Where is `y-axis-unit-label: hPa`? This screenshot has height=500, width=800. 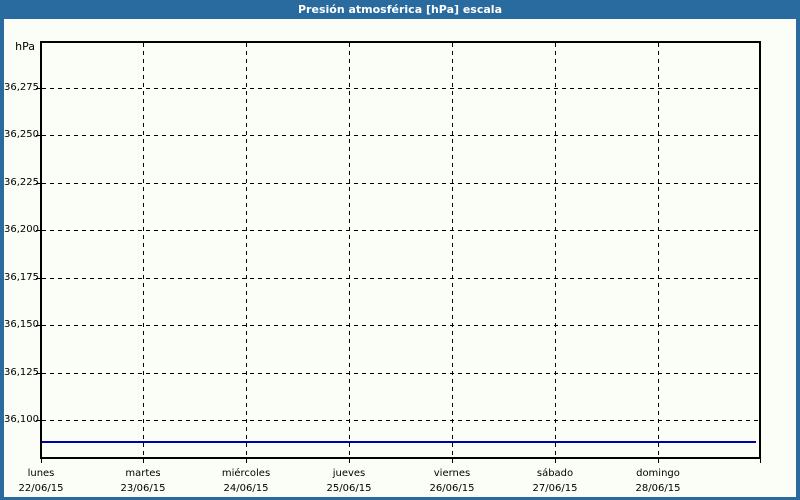 y-axis-unit-label: hPa is located at coordinates (25, 46).